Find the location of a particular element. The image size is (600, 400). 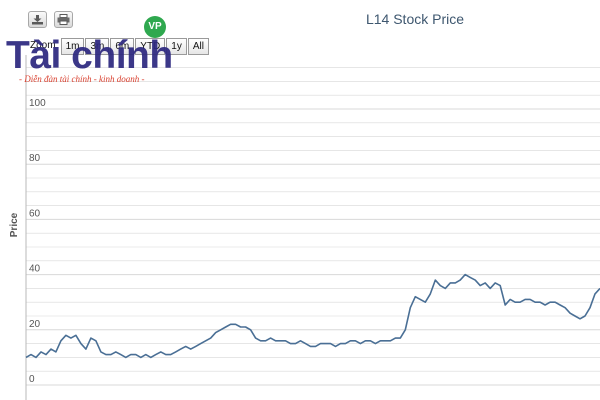

y-tick-label: 20 is located at coordinates (35, 324).